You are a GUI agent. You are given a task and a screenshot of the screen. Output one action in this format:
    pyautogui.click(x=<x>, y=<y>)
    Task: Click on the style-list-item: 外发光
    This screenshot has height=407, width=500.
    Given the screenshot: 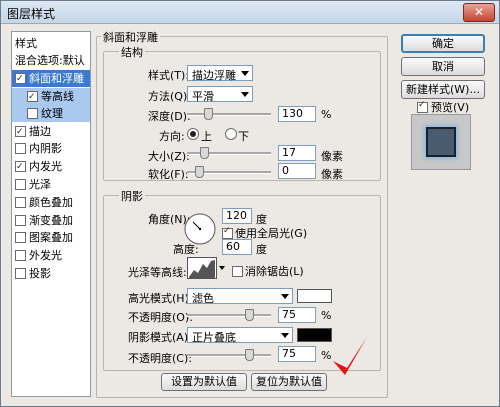 What is the action you would take?
    pyautogui.click(x=51, y=255)
    